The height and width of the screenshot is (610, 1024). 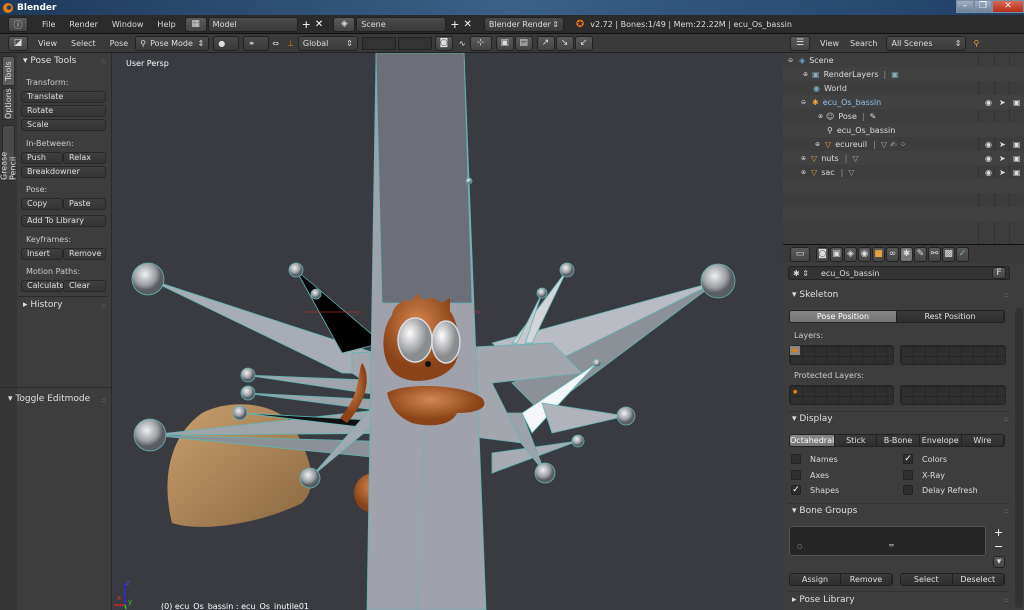 I want to click on pose-rest-toggle: Pose Position Rest Position, so click(x=897, y=316).